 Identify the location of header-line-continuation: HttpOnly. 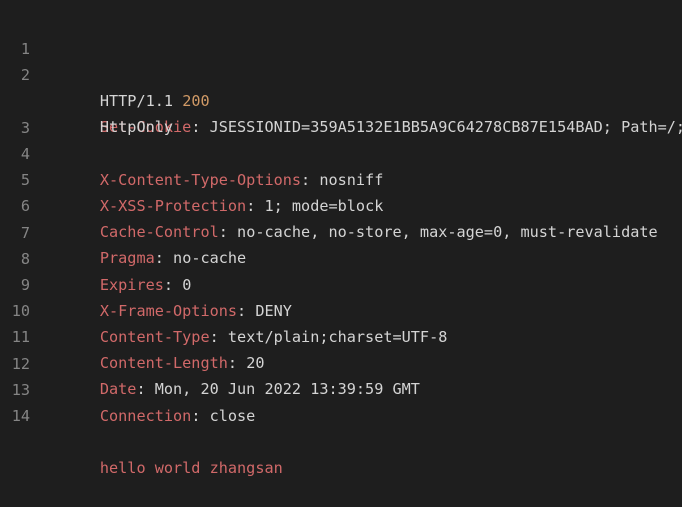
(341, 99).